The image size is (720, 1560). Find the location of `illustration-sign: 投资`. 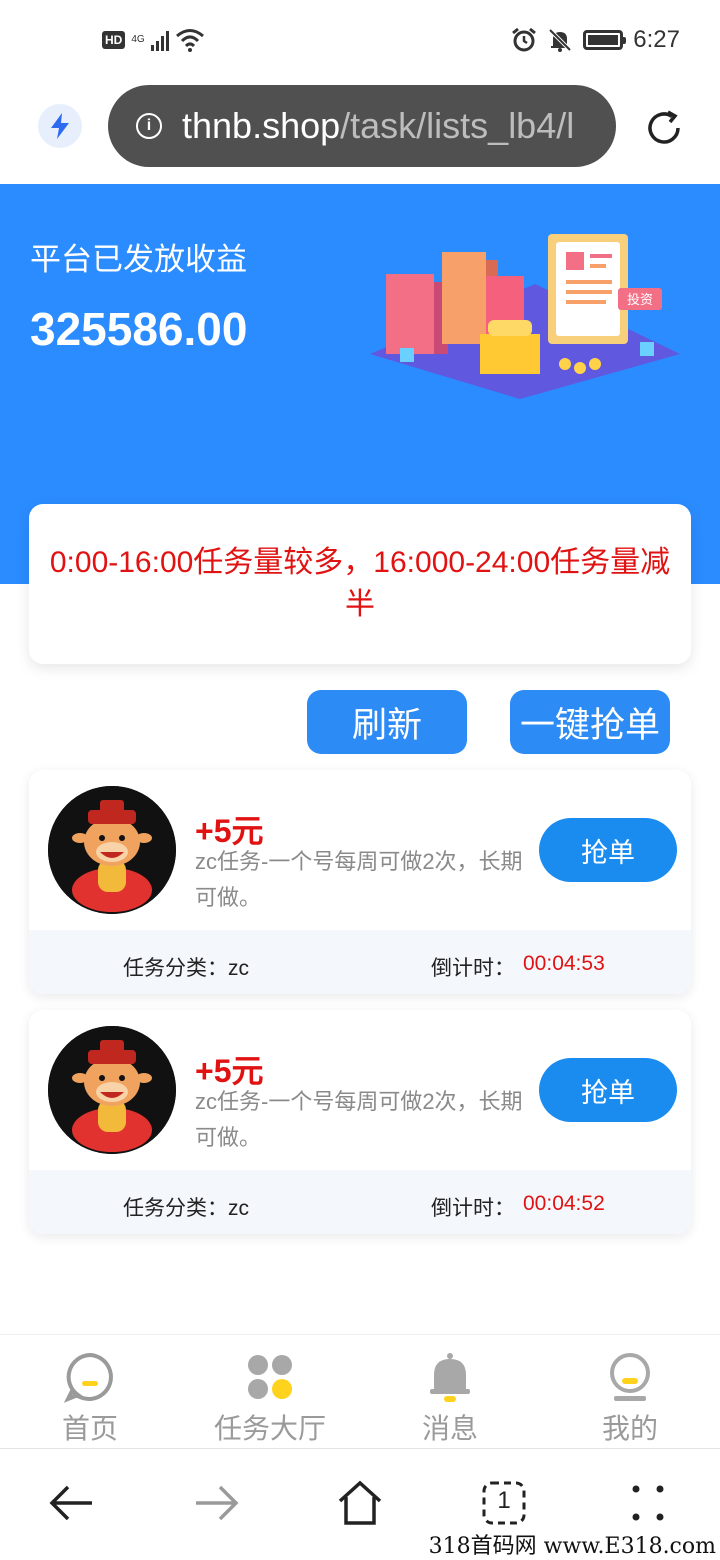

illustration-sign: 投资 is located at coordinates (640, 300).